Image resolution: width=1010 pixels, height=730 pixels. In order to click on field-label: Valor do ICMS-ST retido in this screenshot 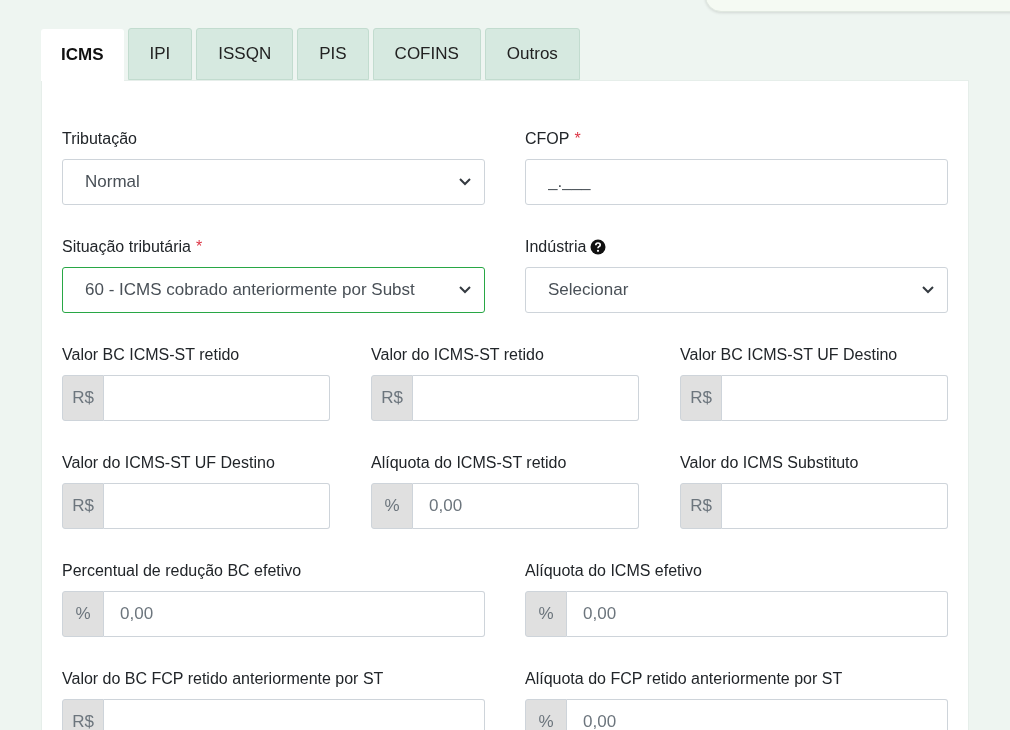, I will do `click(457, 355)`.